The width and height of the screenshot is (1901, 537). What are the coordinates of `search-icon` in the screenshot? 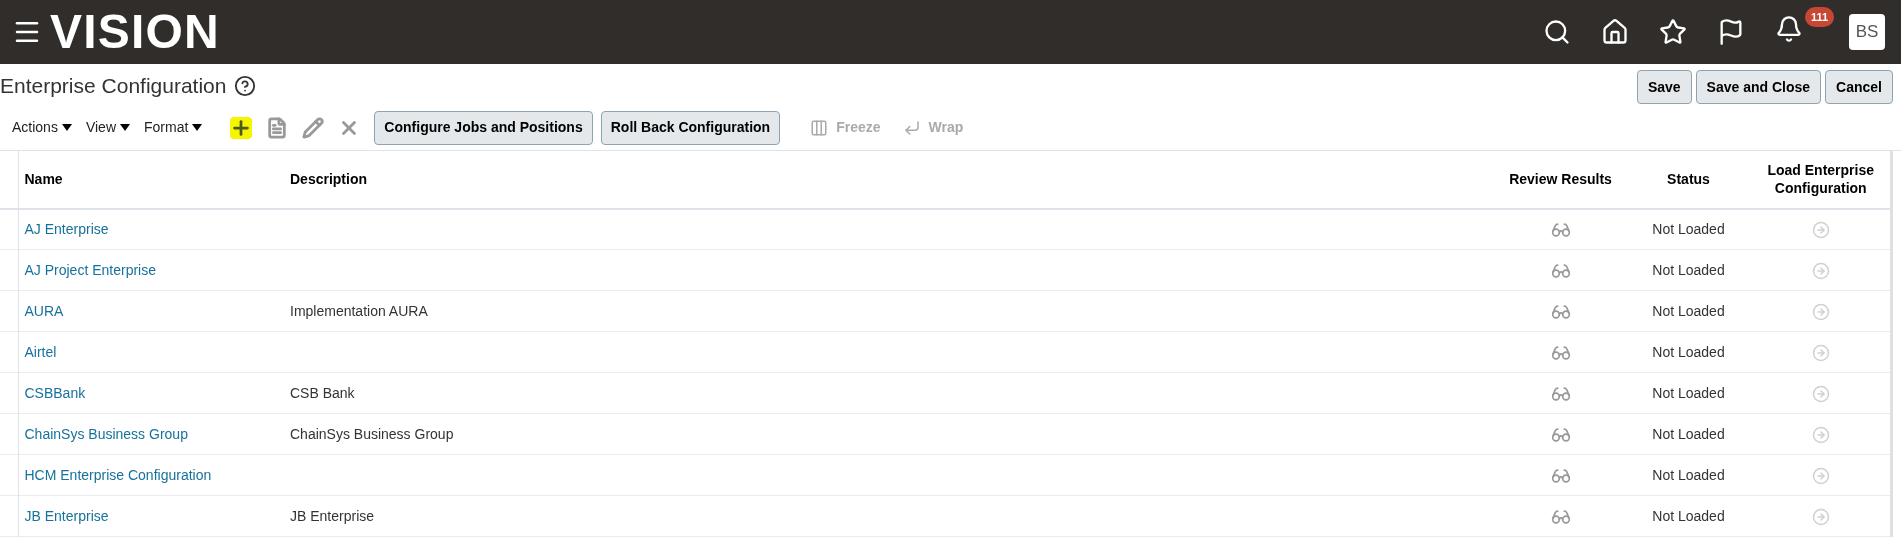 It's located at (1557, 32).